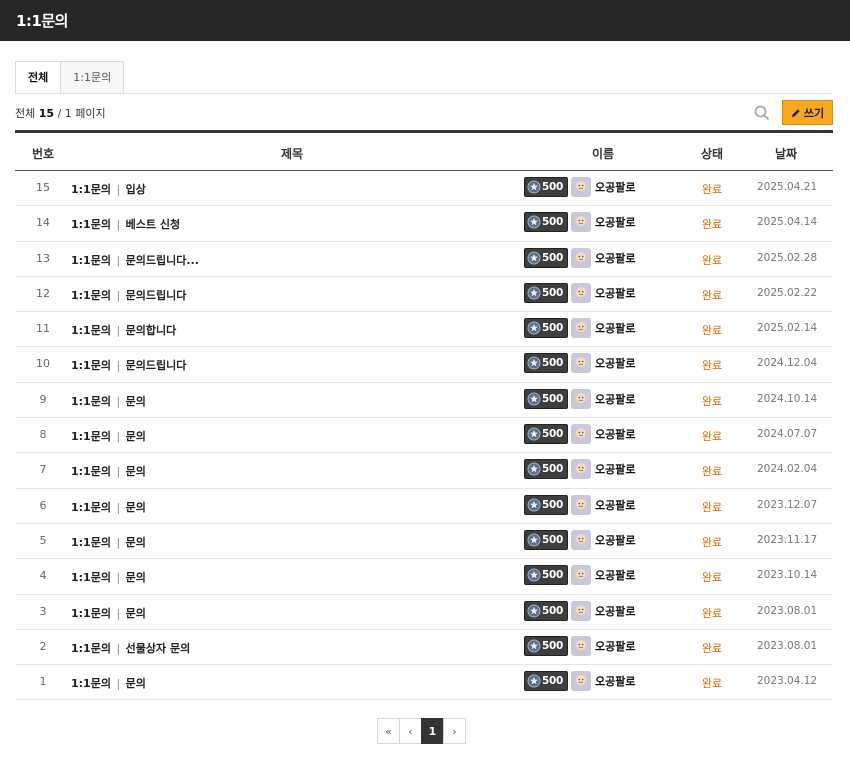  Describe the element at coordinates (158, 648) in the screenshot. I see `row-subject: 선물상자 문의` at that location.